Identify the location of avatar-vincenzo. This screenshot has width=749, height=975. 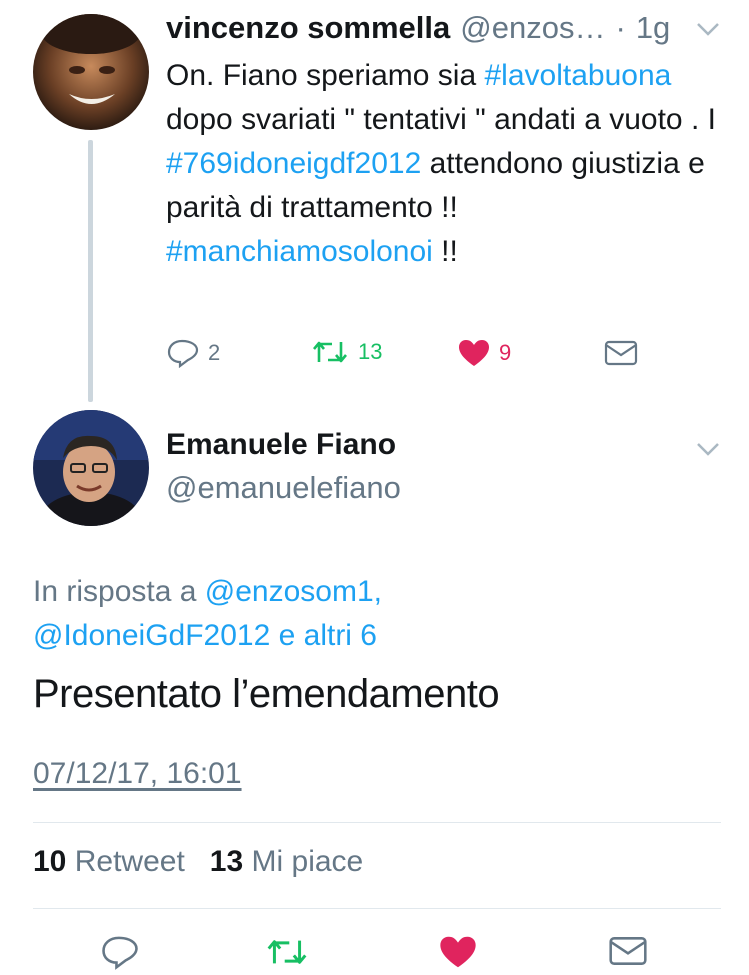
(91, 72).